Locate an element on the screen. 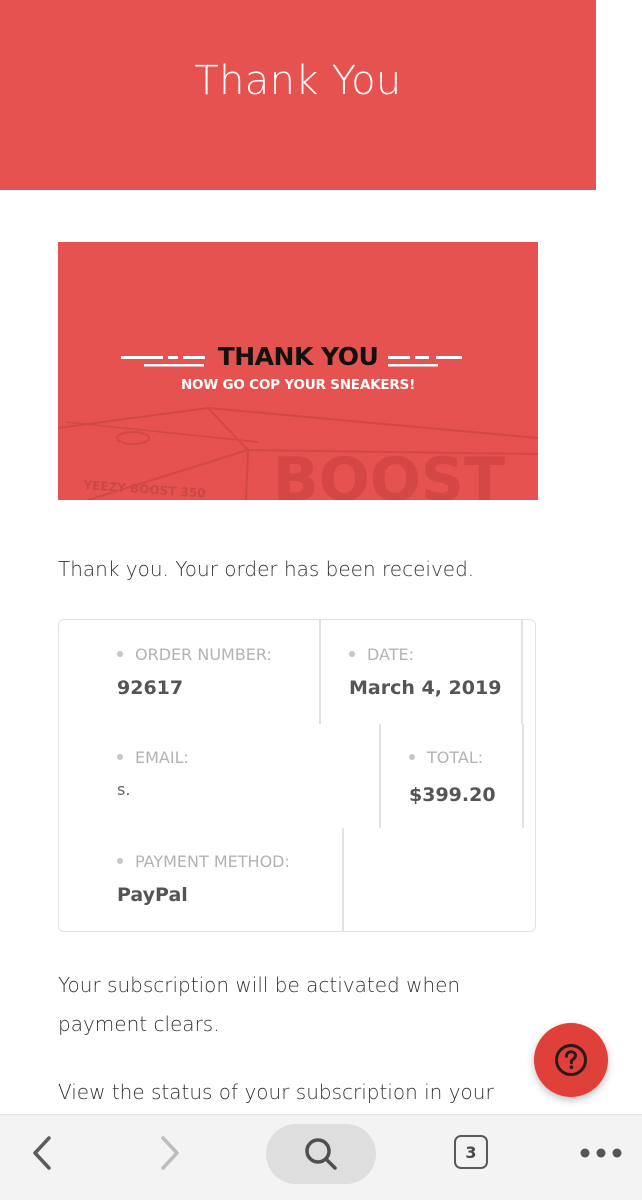 This screenshot has width=642, height=1200. question-icon is located at coordinates (571, 1060).